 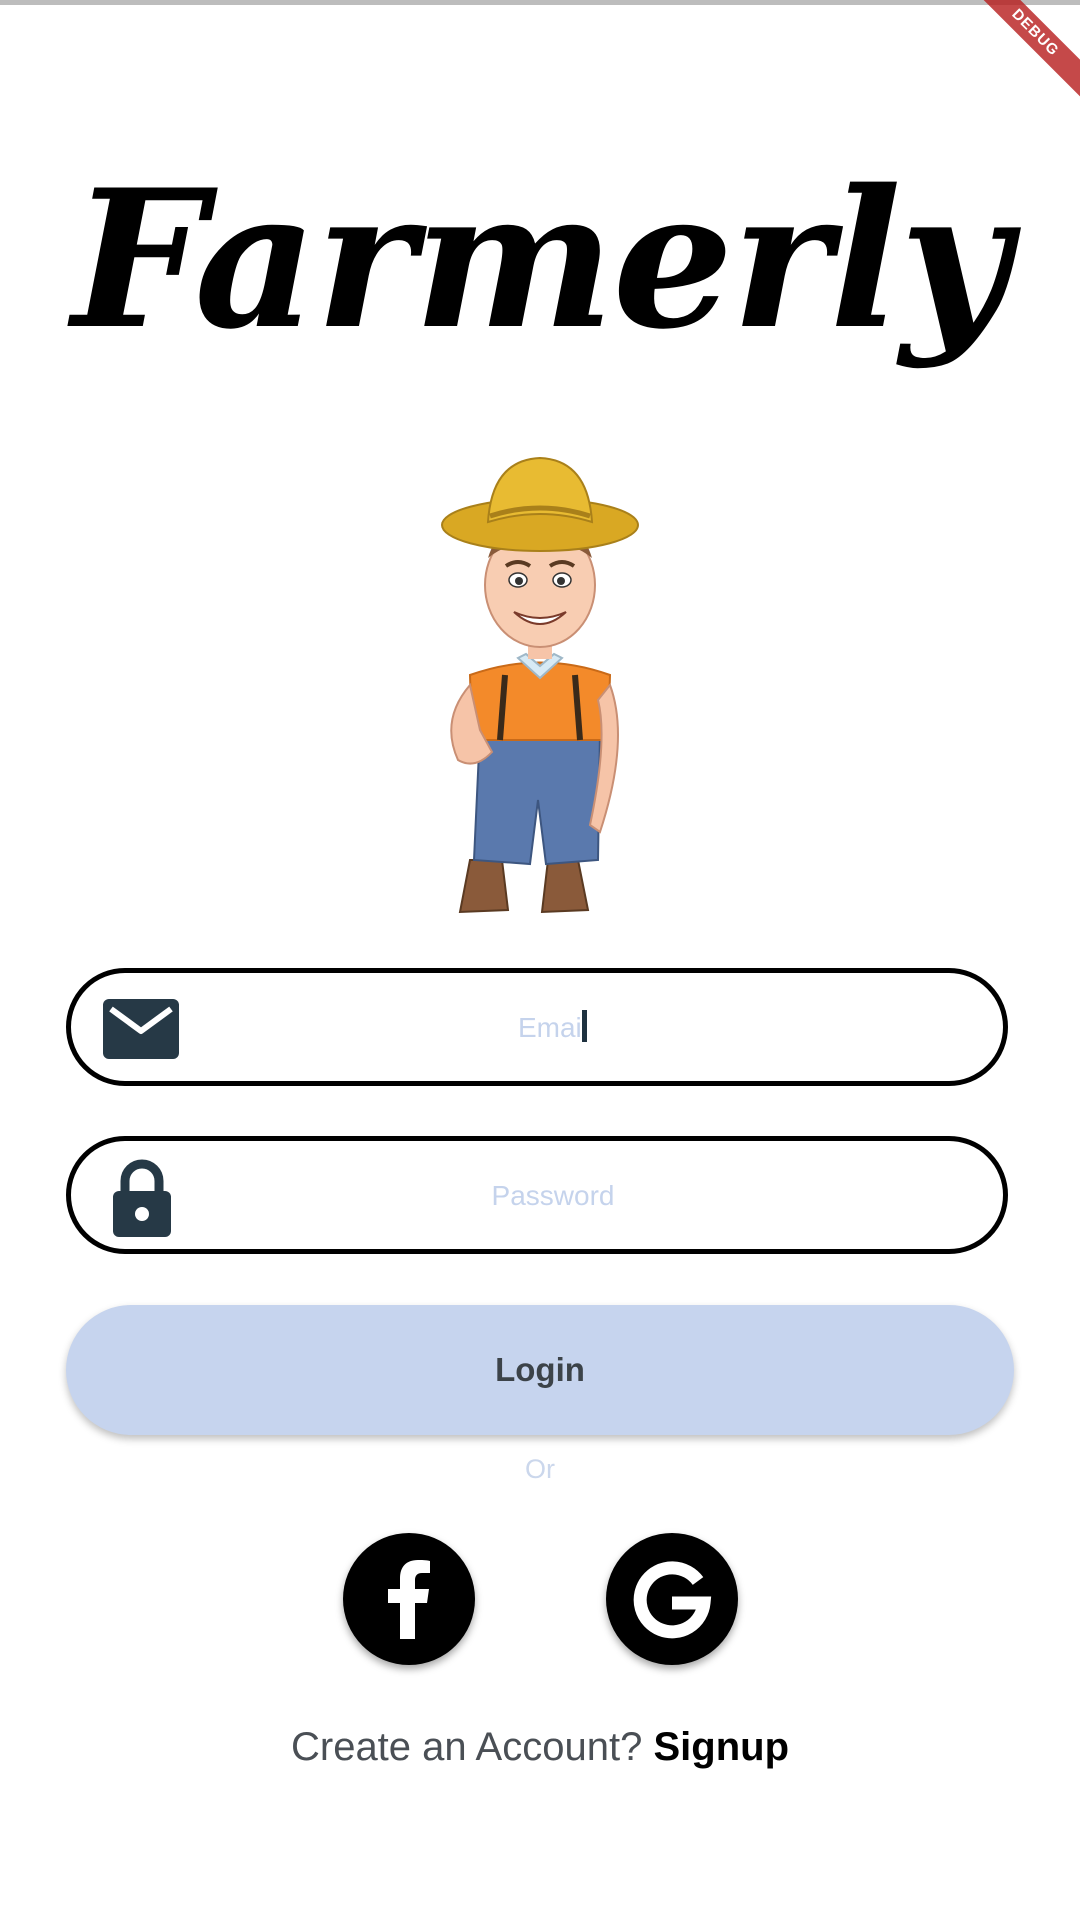 I want to click on facebook-login-button, so click(x=409, y=1599).